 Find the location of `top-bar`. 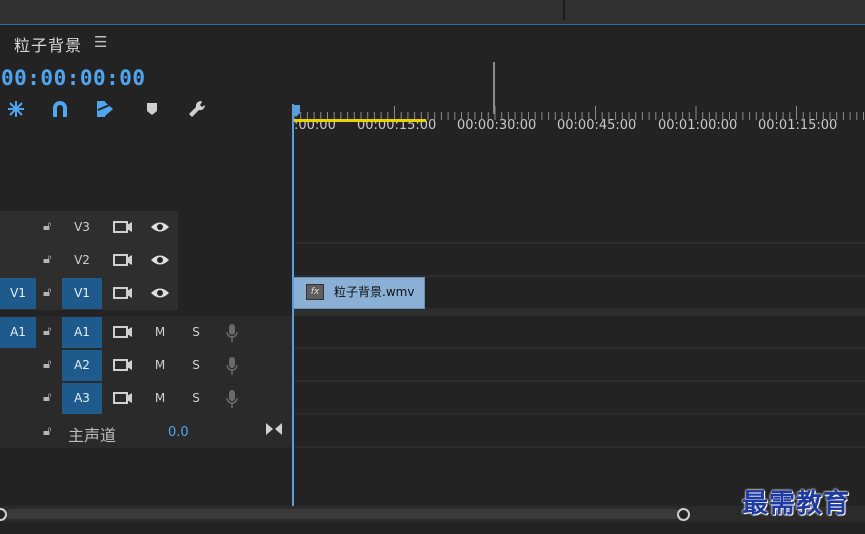

top-bar is located at coordinates (432, 12).